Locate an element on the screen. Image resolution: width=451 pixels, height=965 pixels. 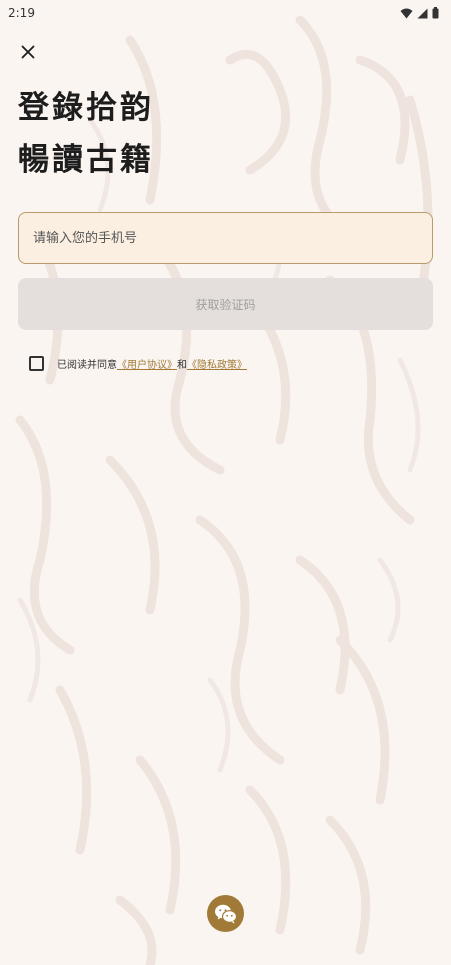
status-time: 2:19 is located at coordinates (21, 13).